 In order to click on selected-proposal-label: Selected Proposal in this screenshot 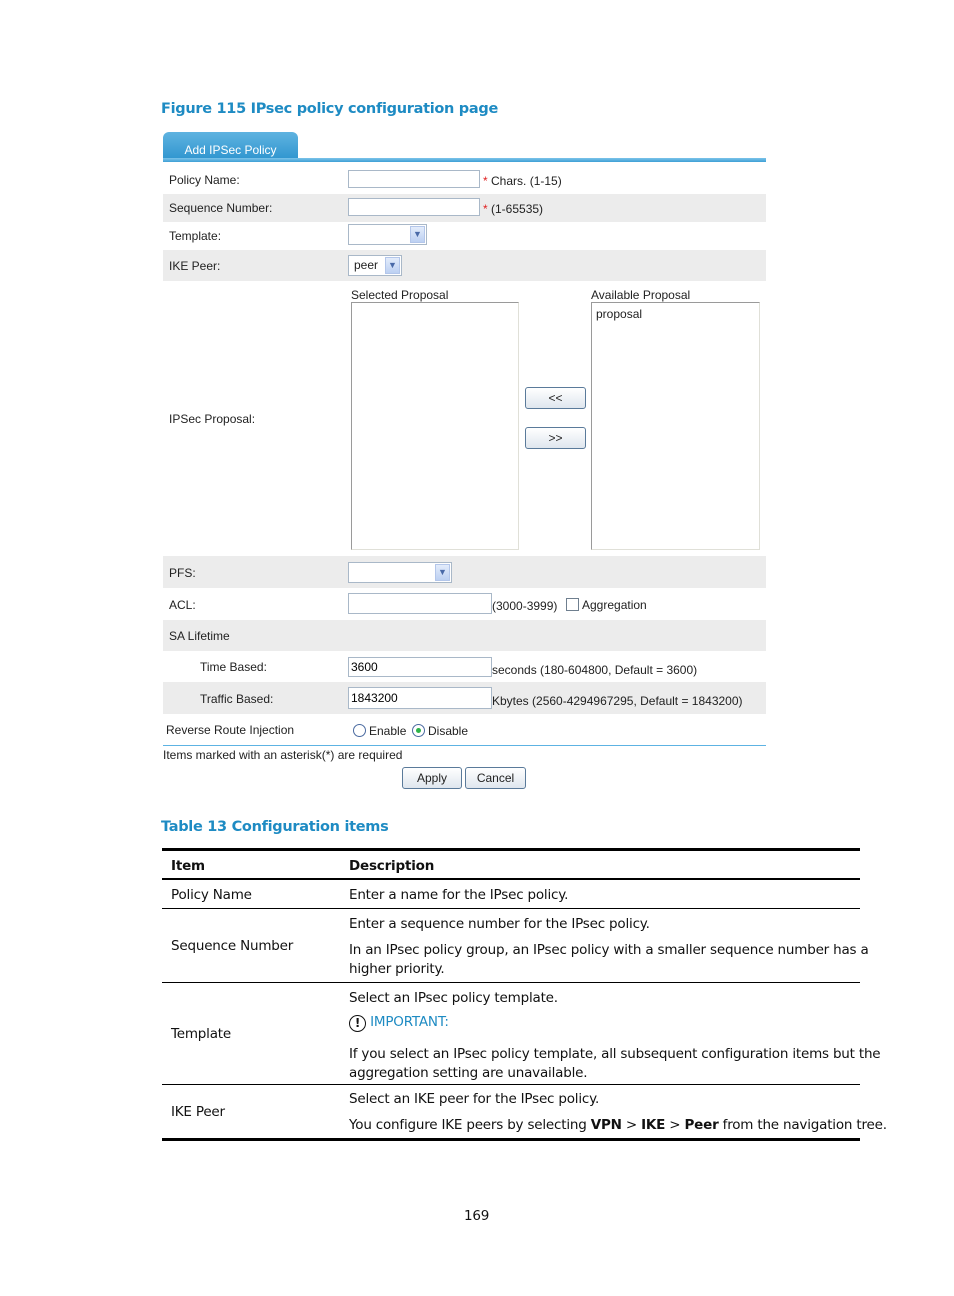, I will do `click(400, 295)`.